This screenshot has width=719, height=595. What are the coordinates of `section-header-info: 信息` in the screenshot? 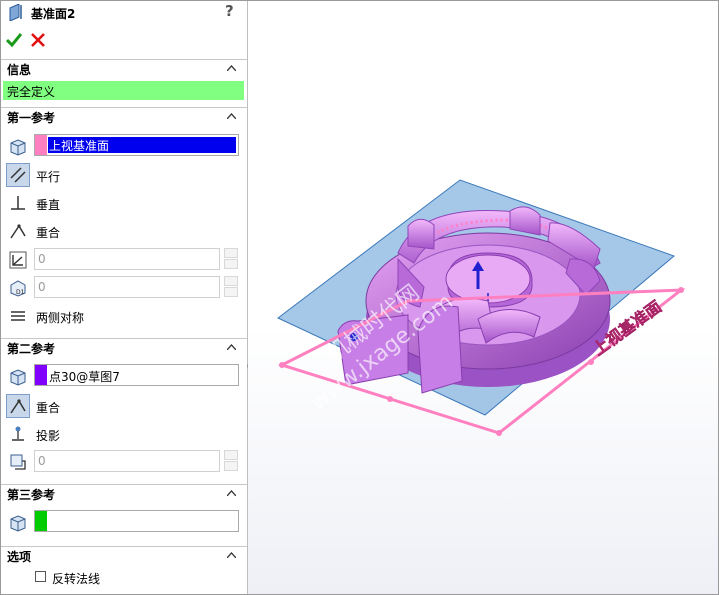 It's located at (124, 68).